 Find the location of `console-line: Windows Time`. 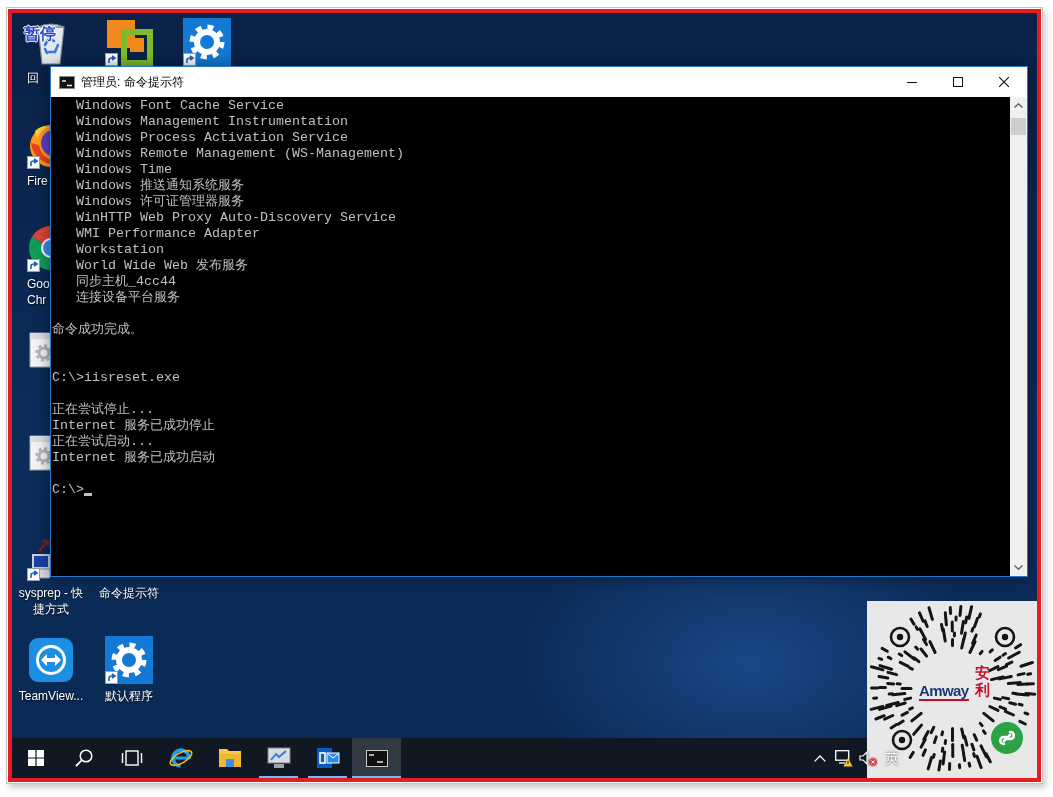

console-line: Windows Time is located at coordinates (123, 169).